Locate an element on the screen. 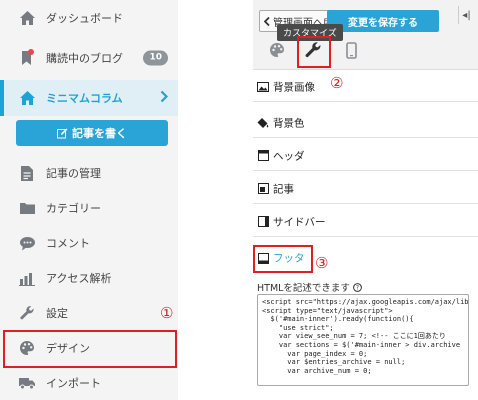 The height and width of the screenshot is (400, 478). sidebar-item-label: 設定 is located at coordinates (57, 313).